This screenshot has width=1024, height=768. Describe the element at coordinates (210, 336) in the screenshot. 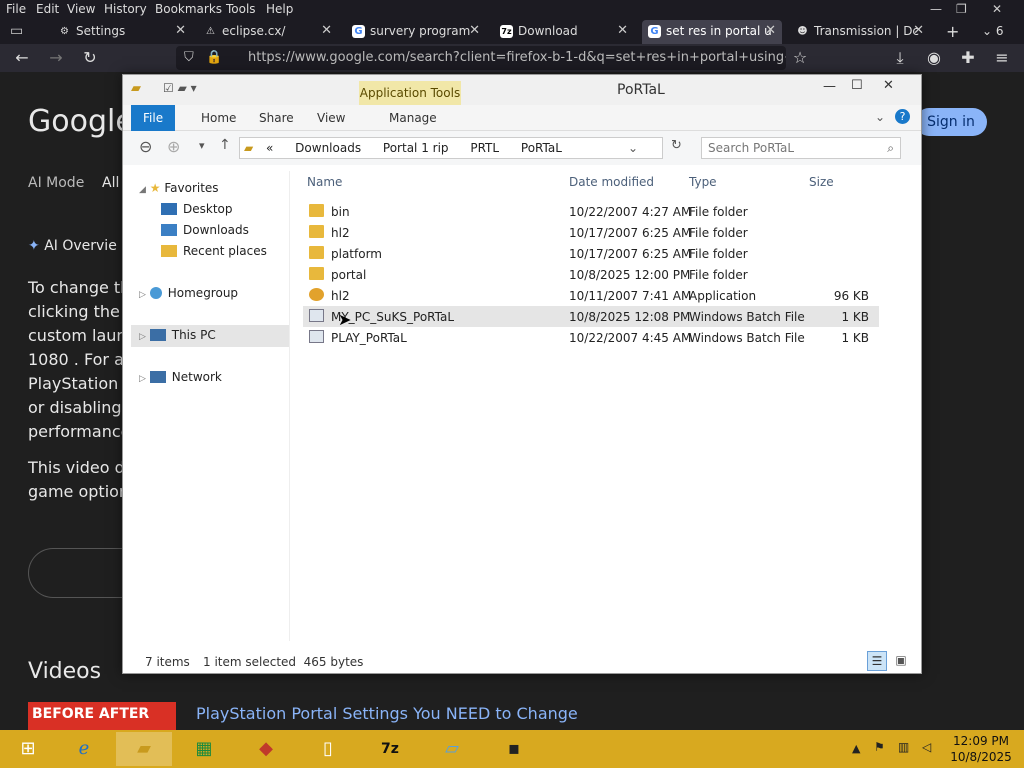

I see `nav-this-pc: ▷ This PC` at that location.